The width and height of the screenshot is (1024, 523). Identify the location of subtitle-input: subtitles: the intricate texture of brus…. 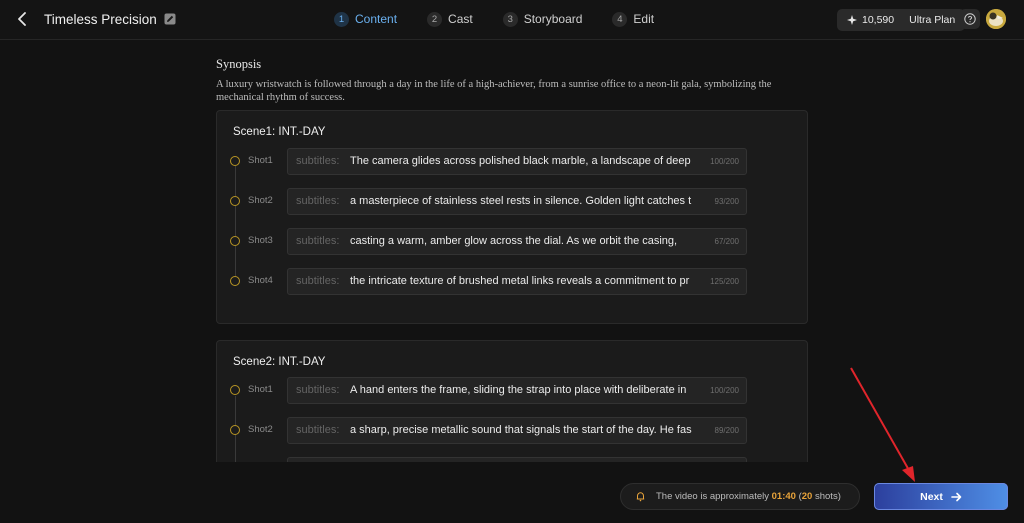
(517, 281).